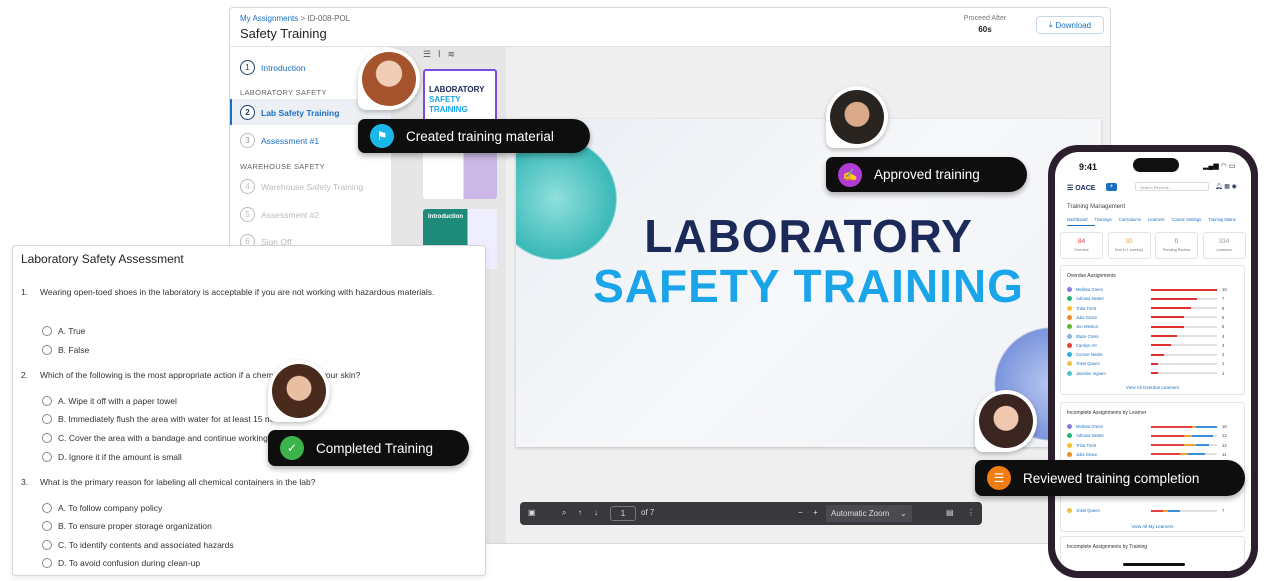  I want to click on learner-row: Yosel Queen 1, so click(1153, 363).